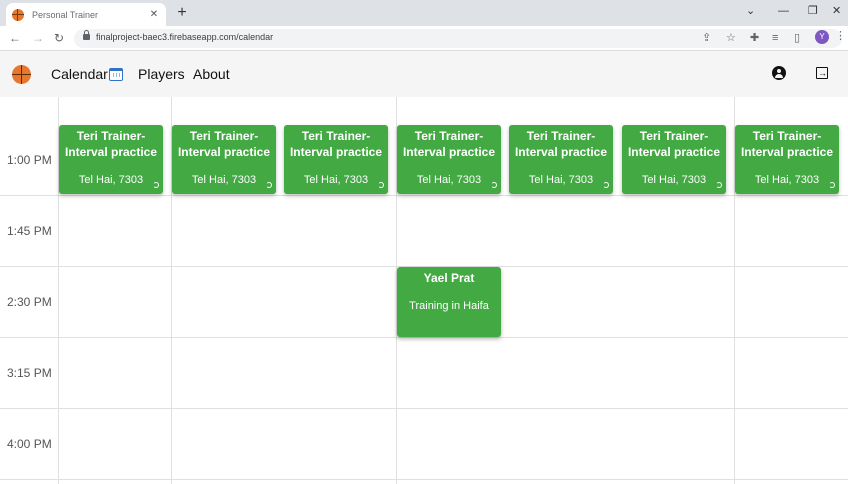 Image resolution: width=848 pixels, height=484 pixels. I want to click on time-slot-label: 4:00 PM, so click(29, 444).